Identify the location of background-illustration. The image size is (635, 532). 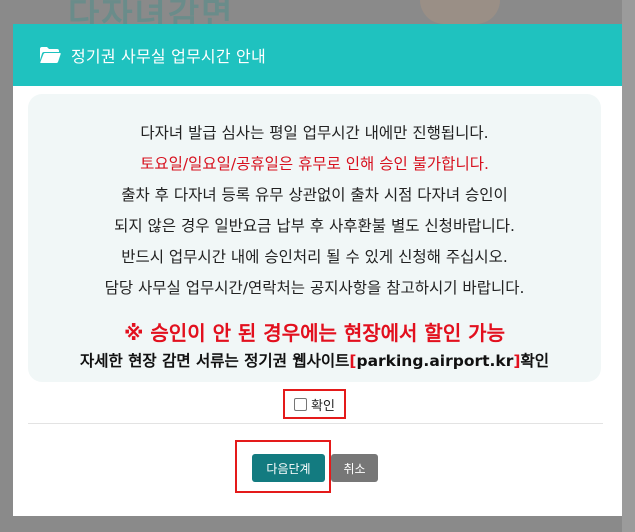
(460, 12).